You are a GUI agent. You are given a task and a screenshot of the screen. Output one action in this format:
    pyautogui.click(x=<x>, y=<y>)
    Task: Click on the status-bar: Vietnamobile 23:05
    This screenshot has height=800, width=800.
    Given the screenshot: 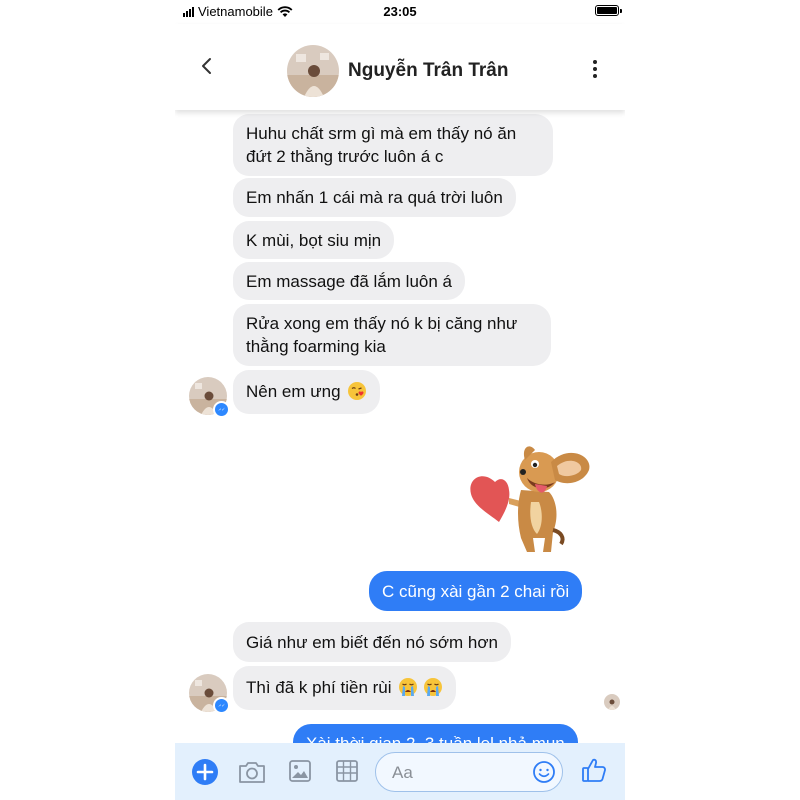 What is the action you would take?
    pyautogui.click(x=400, y=12)
    